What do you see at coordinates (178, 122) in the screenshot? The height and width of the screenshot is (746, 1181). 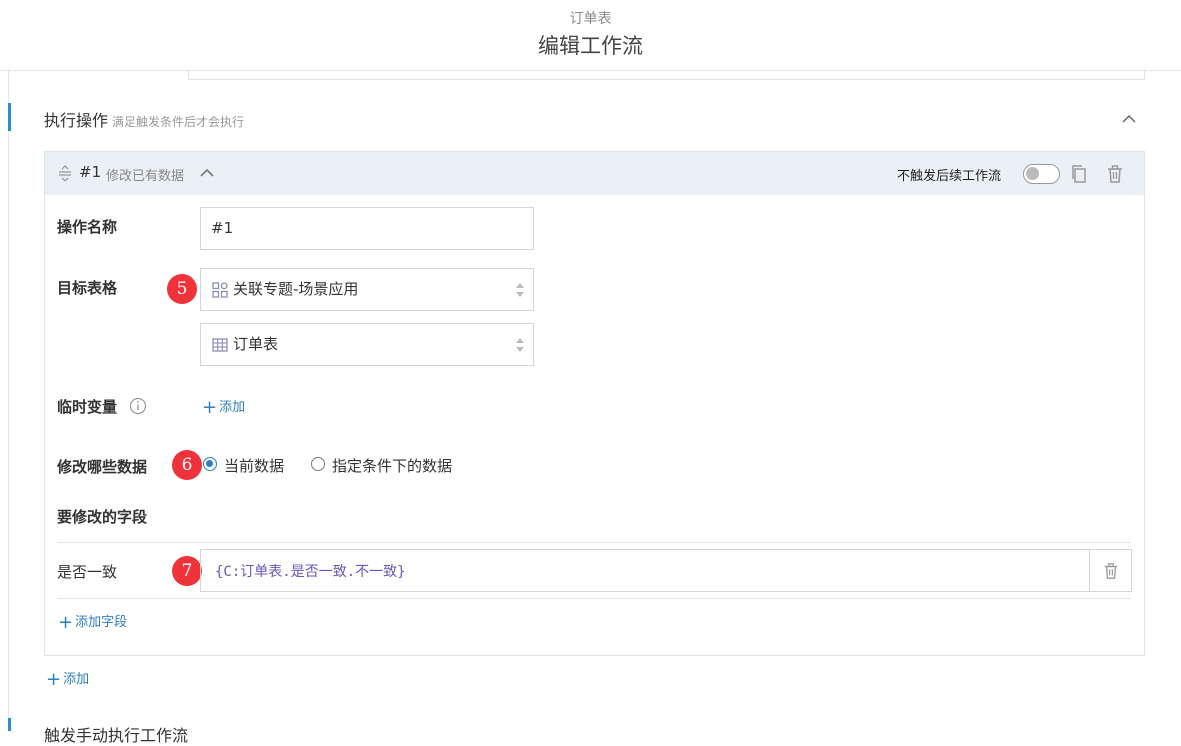 I see `section-hint: 满足触发条件后才会执行` at bounding box center [178, 122].